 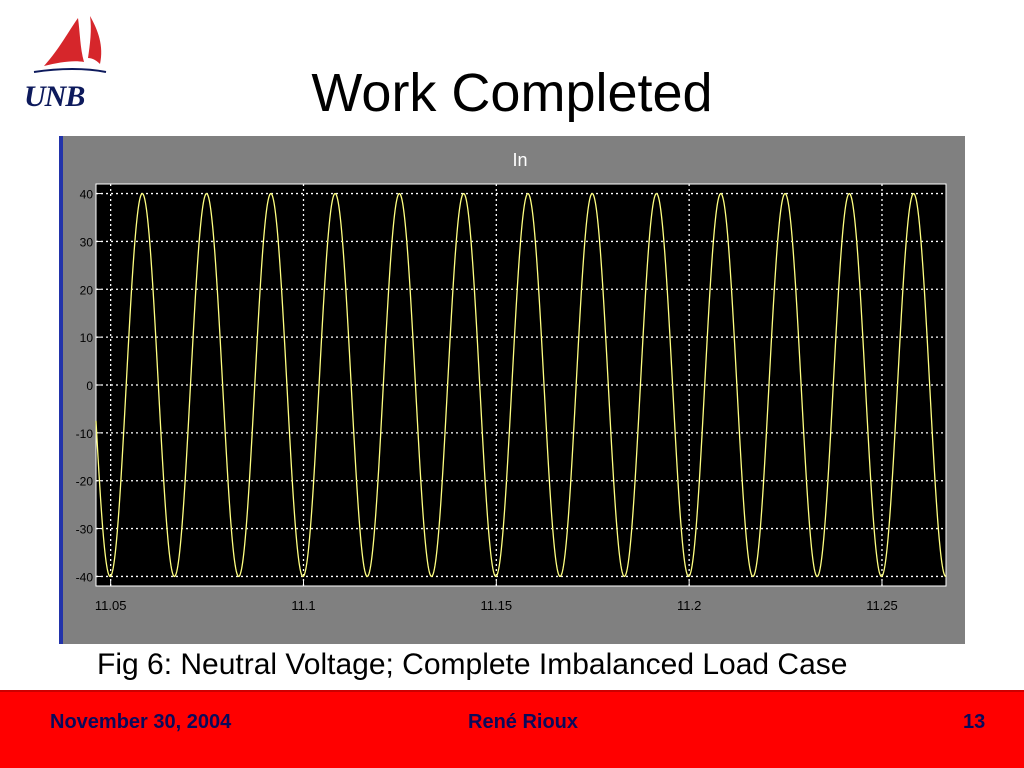 I want to click on y-tick-label: -20, so click(x=85, y=482).